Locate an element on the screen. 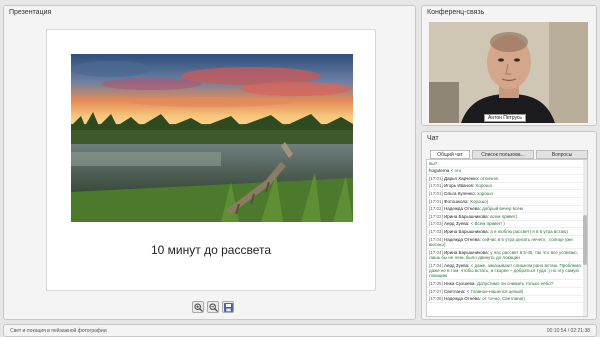  message-text: хорошо is located at coordinates (485, 193).